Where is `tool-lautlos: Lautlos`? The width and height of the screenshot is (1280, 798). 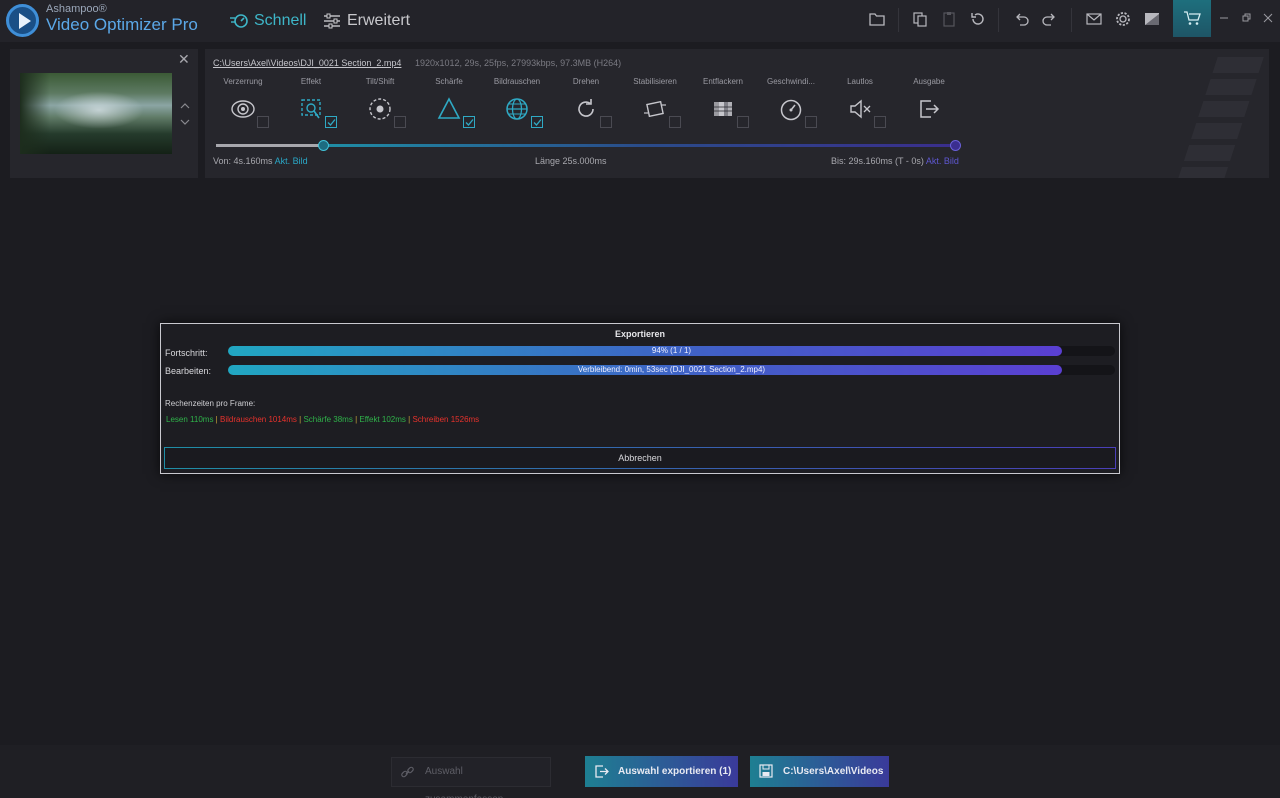 tool-lautlos: Lautlos is located at coordinates (860, 105).